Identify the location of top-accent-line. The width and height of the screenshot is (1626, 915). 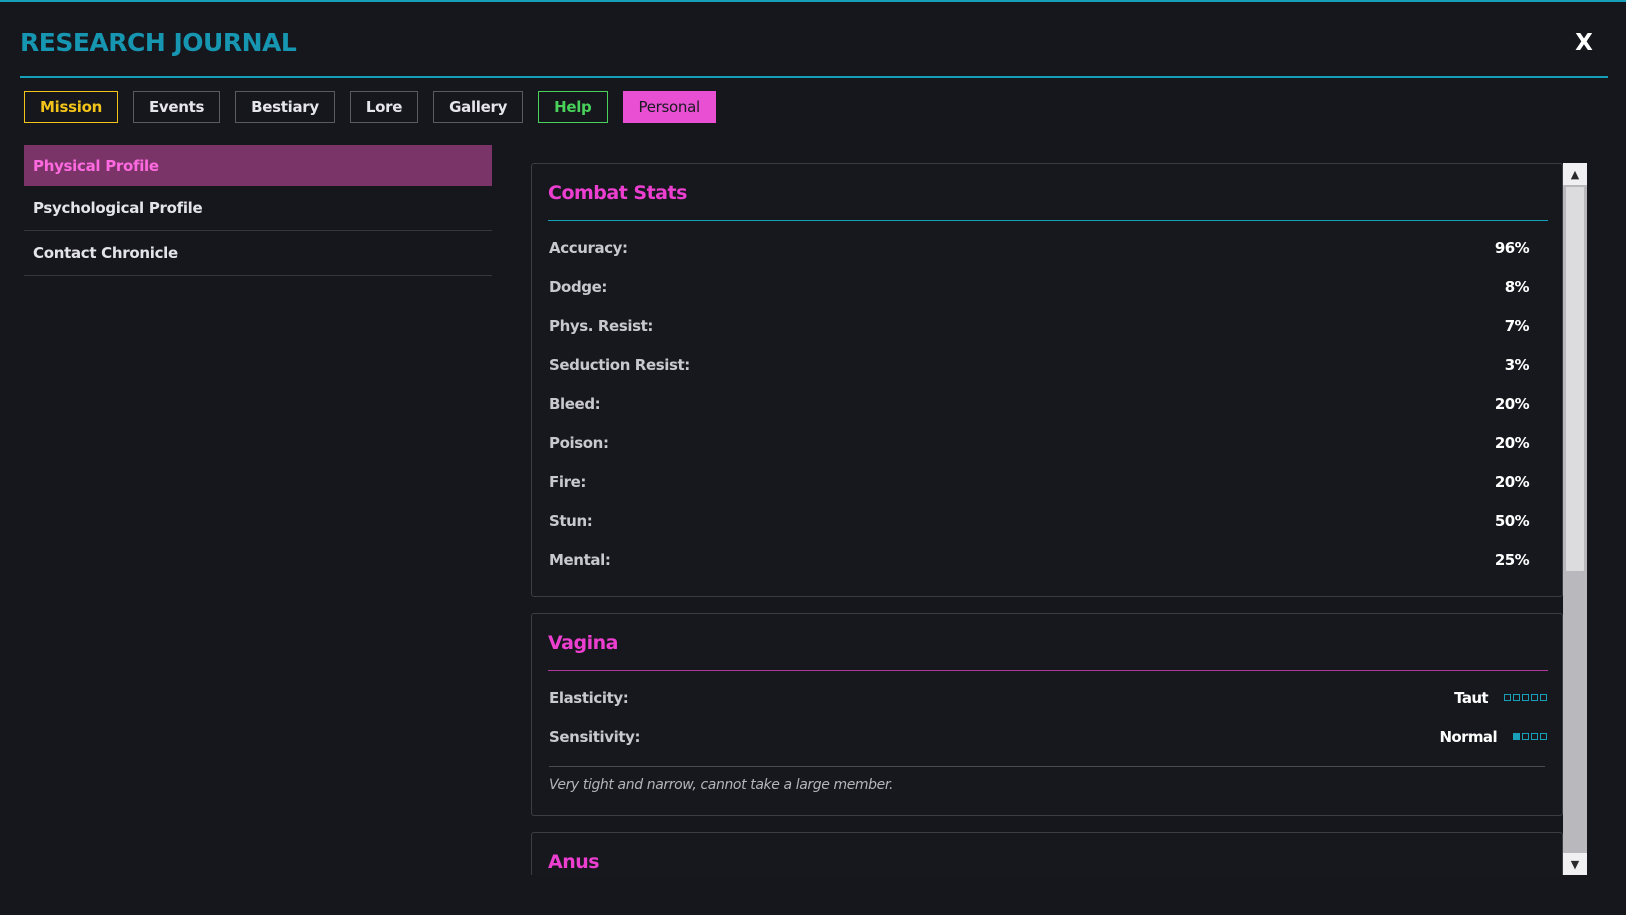
(813, 1).